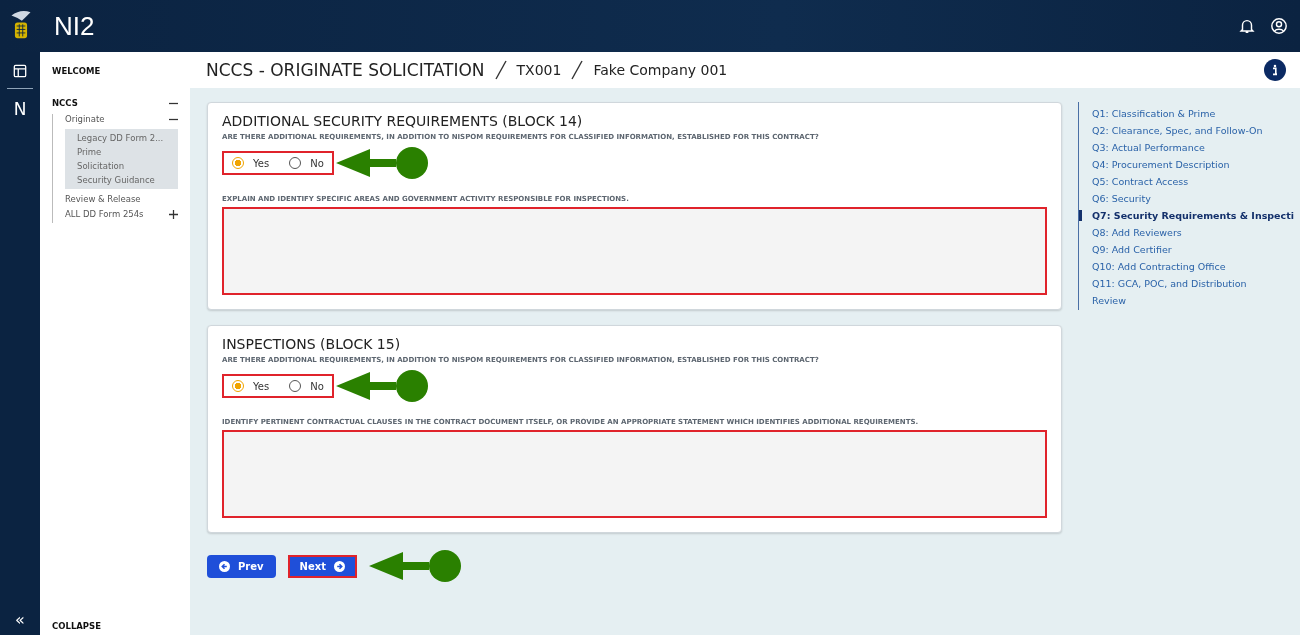 This screenshot has width=1300, height=635. Describe the element at coordinates (1186, 232) in the screenshot. I see `step-link: Q8: Add Reviewers` at that location.